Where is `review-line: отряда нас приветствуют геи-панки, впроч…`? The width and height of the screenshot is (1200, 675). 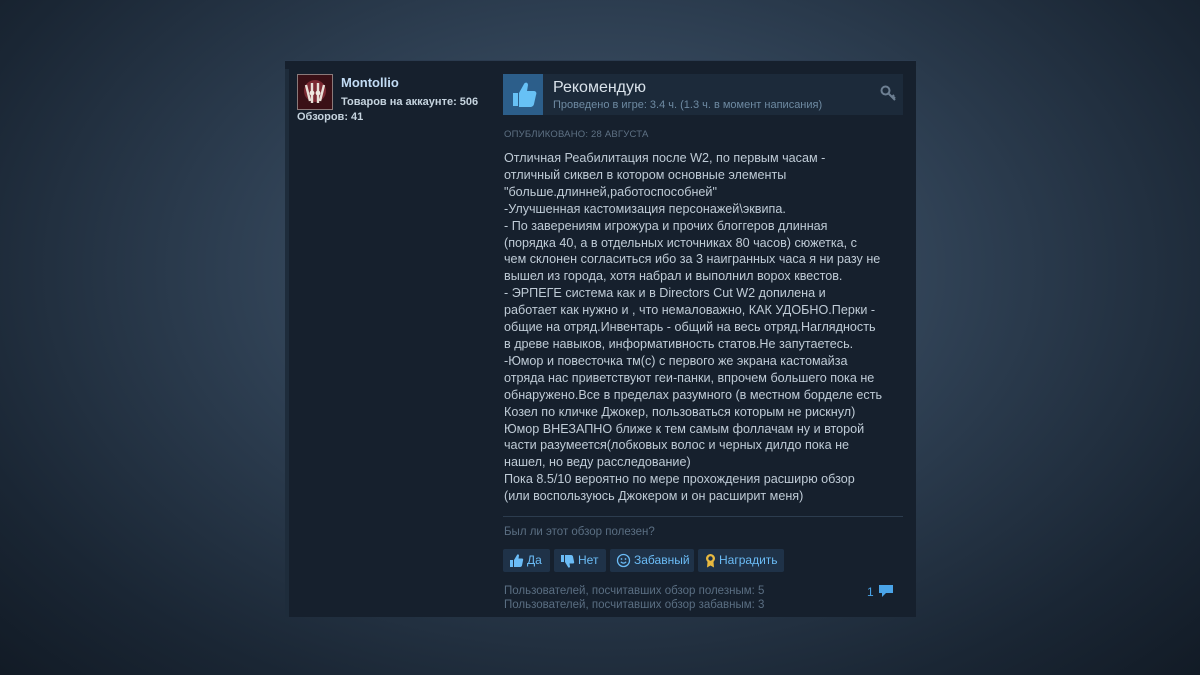
review-line: отряда нас приветствуют геи-панки, впроч… is located at coordinates (689, 377).